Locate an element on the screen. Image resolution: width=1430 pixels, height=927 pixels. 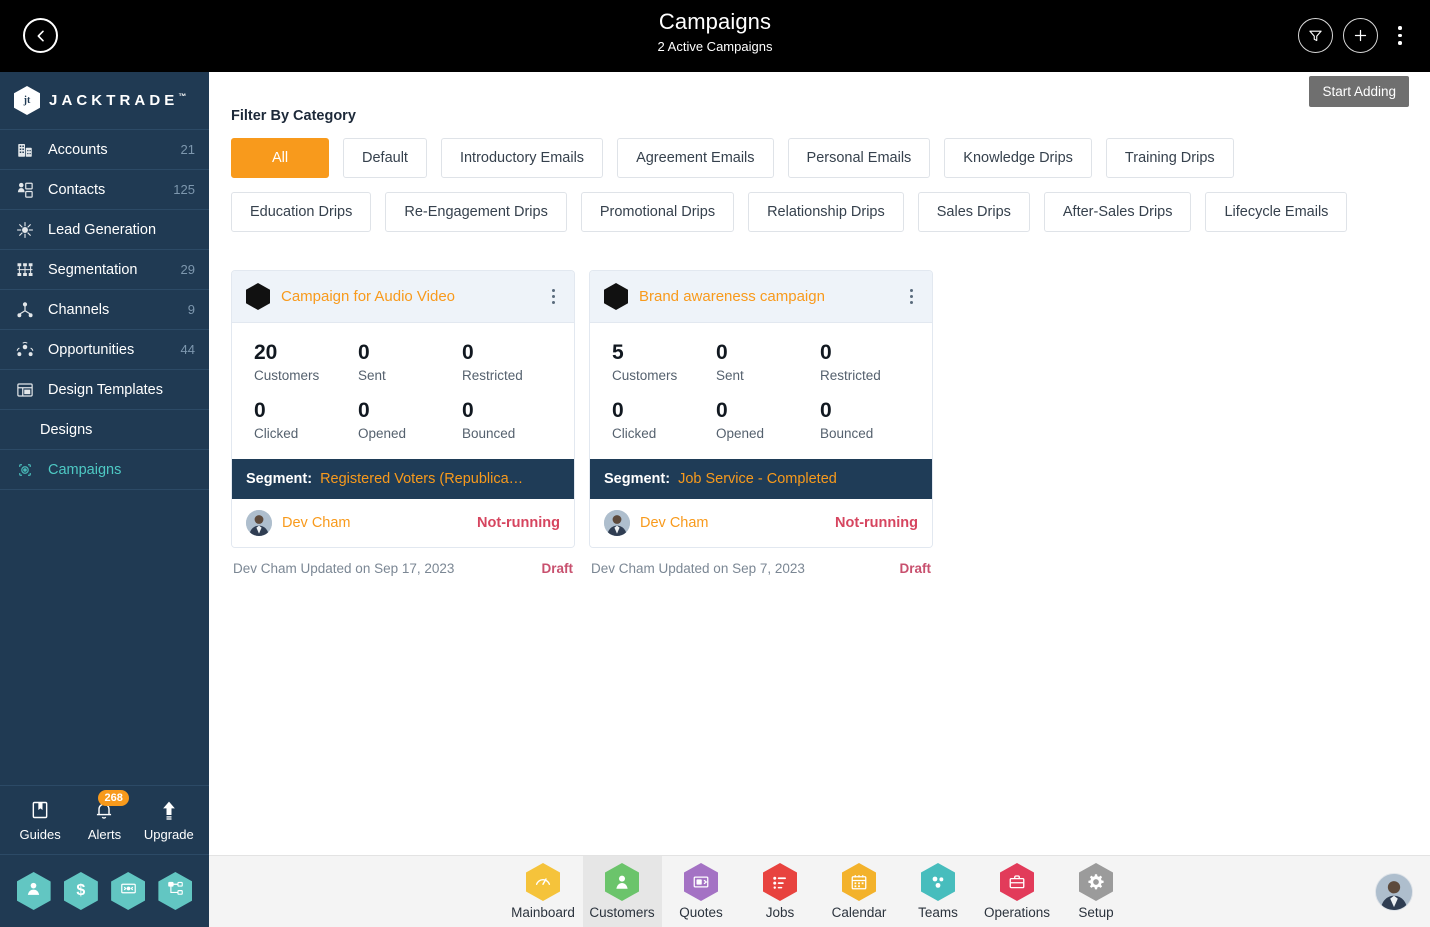
brand-mark-letters: jt is located at coordinates (27, 100).